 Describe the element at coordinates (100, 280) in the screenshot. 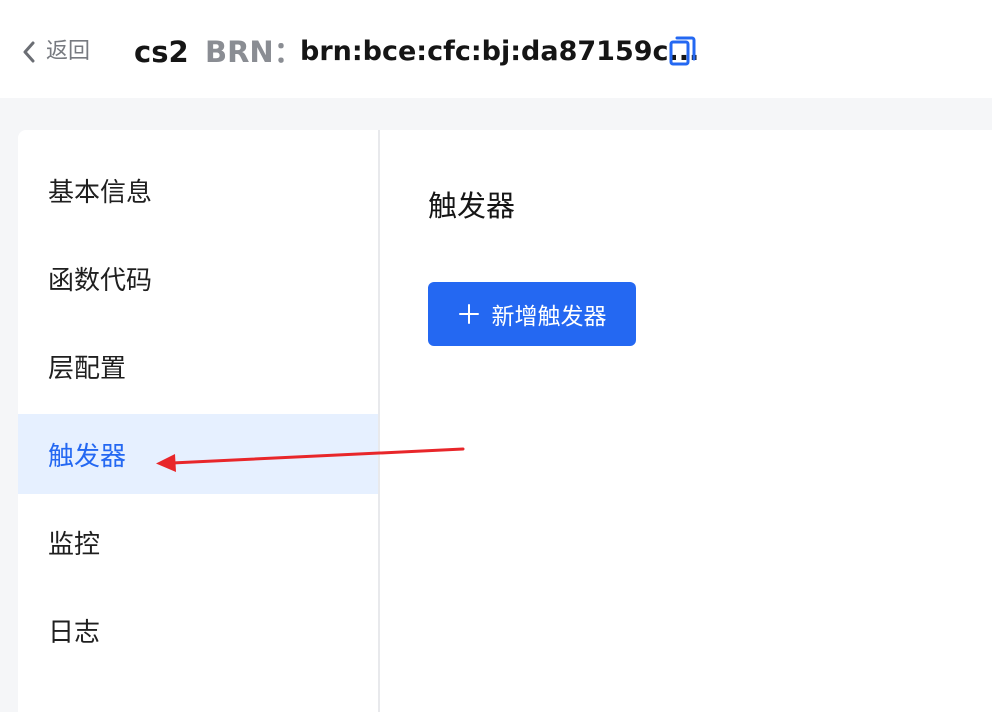

I see `sidebar-item-label: 函数代码` at that location.